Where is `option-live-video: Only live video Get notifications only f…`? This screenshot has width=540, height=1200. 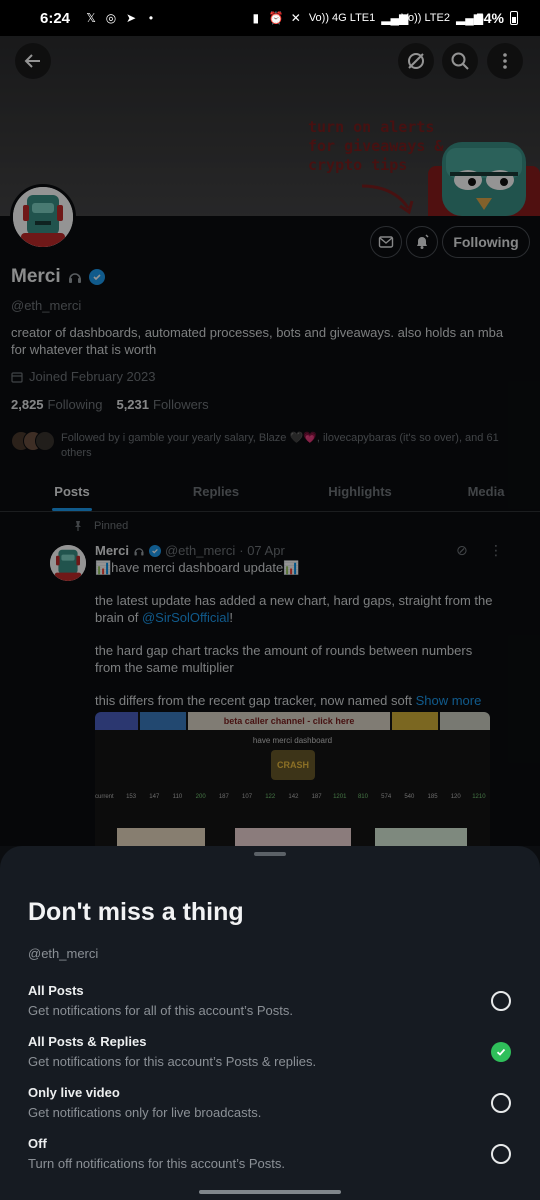 option-live-video: Only live video Get notifications only f… is located at coordinates (270, 1108).